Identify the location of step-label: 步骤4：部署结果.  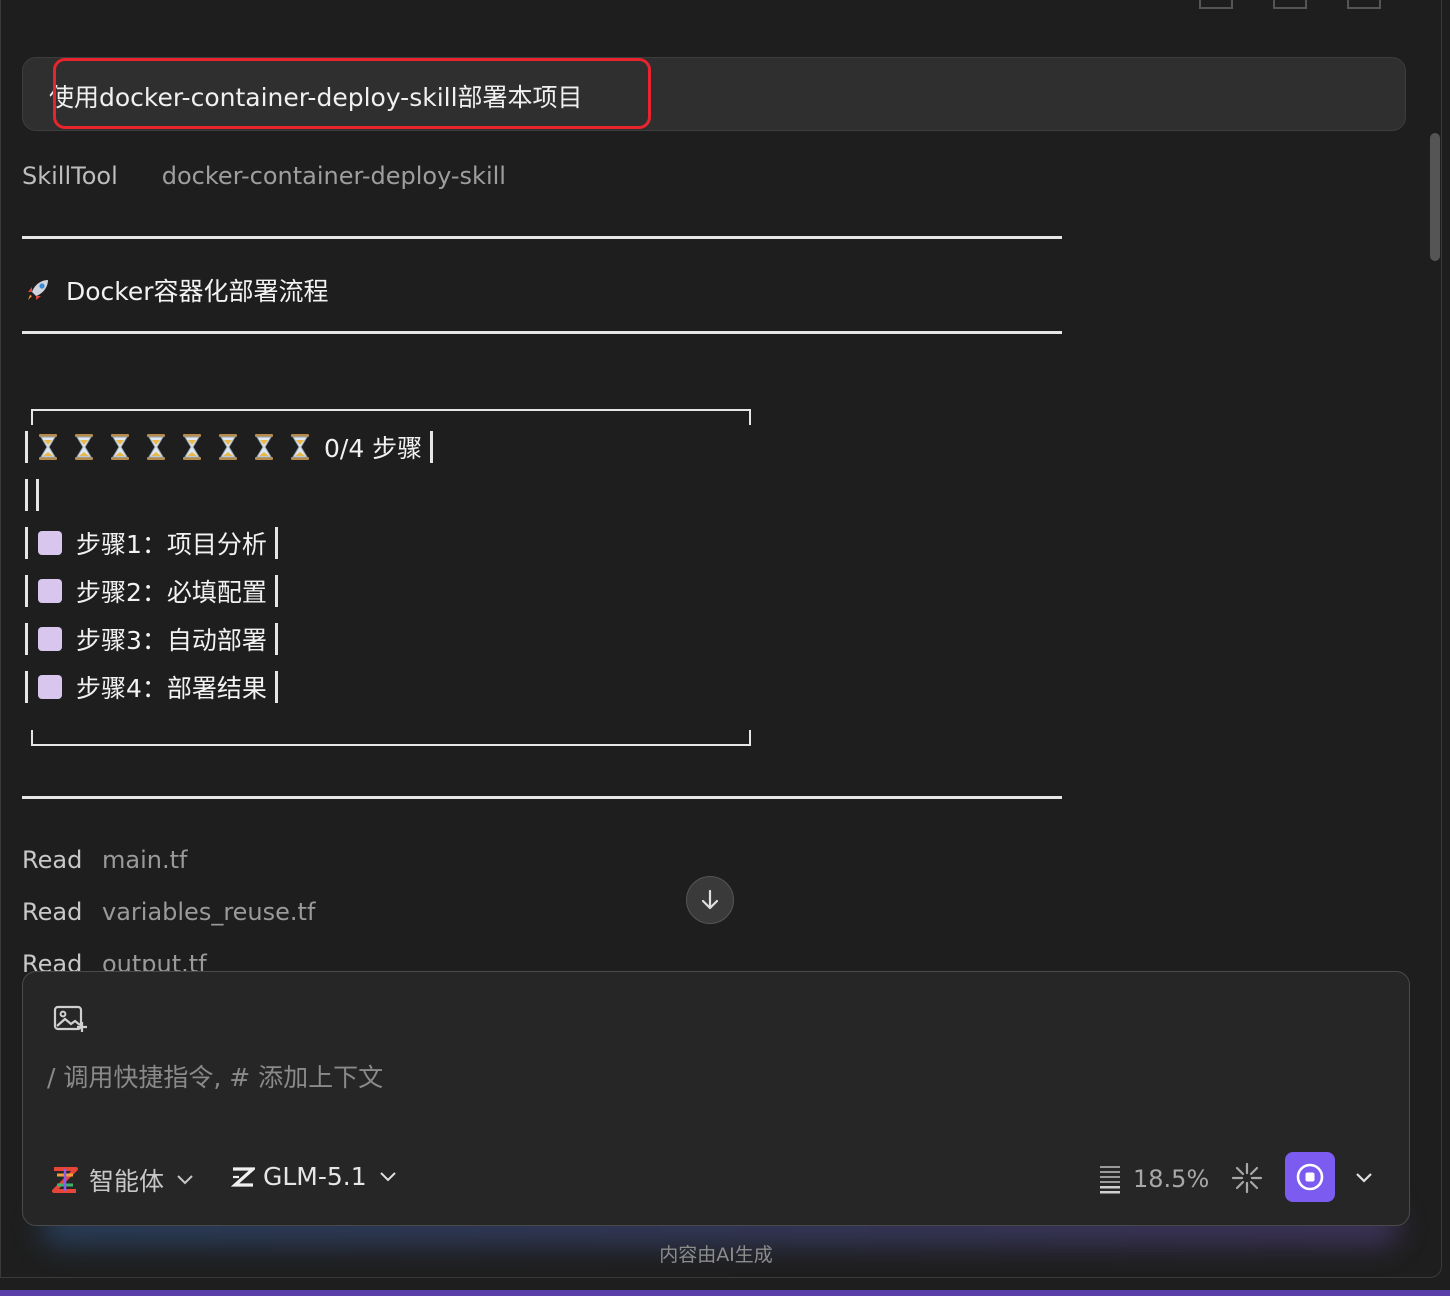
(171, 688).